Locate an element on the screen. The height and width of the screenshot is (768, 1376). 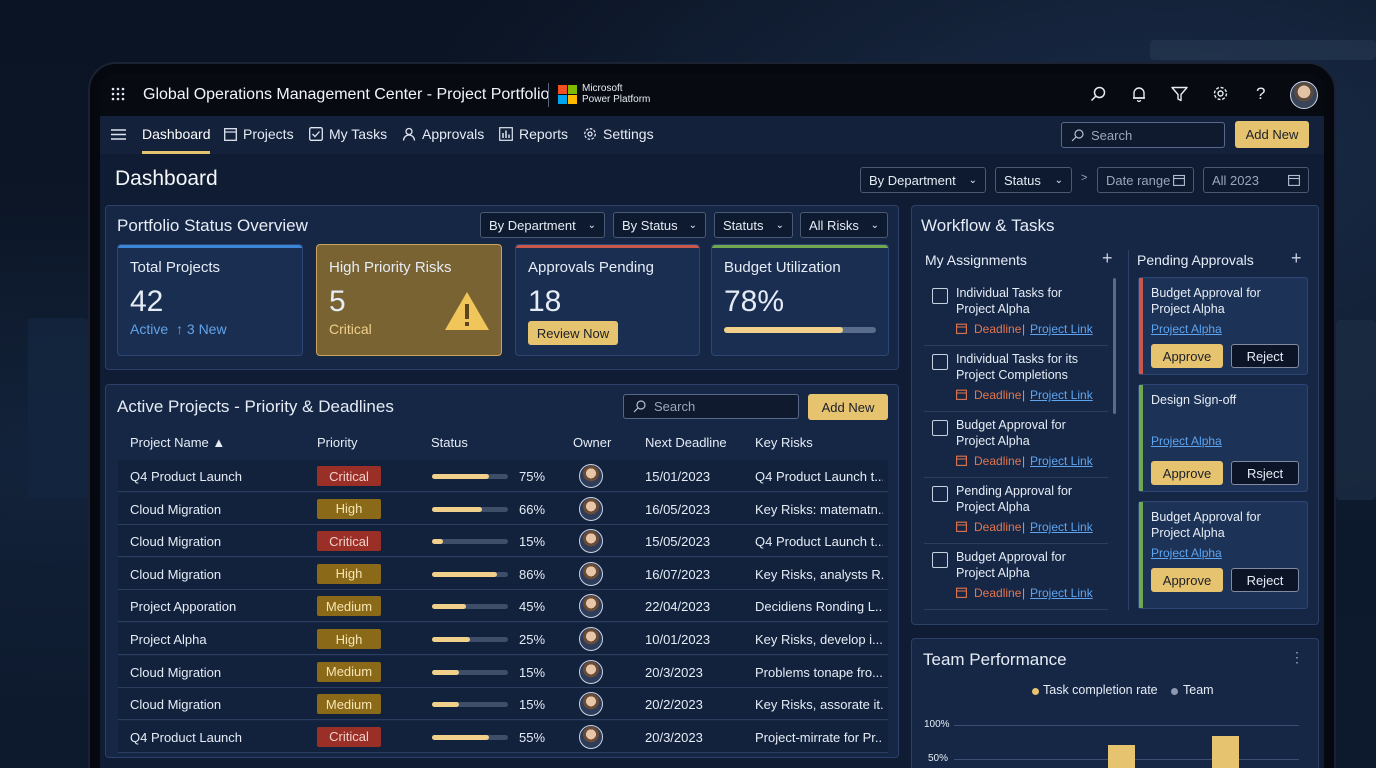
global-search-input: Search is located at coordinates (1143, 135).